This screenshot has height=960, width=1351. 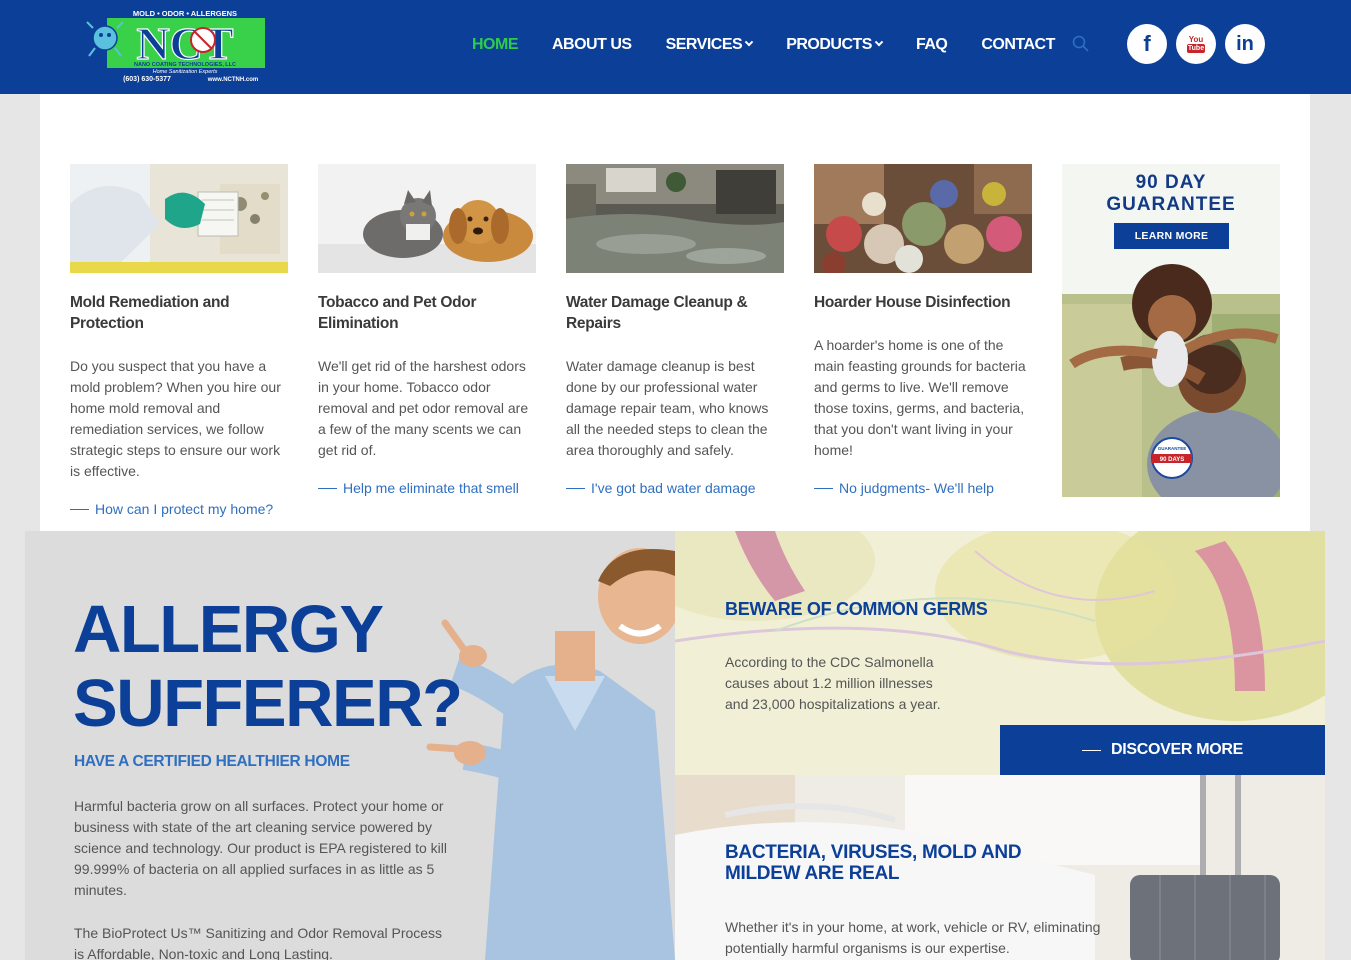 I want to click on nav-contact-label: CONTACT, so click(x=1018, y=44).